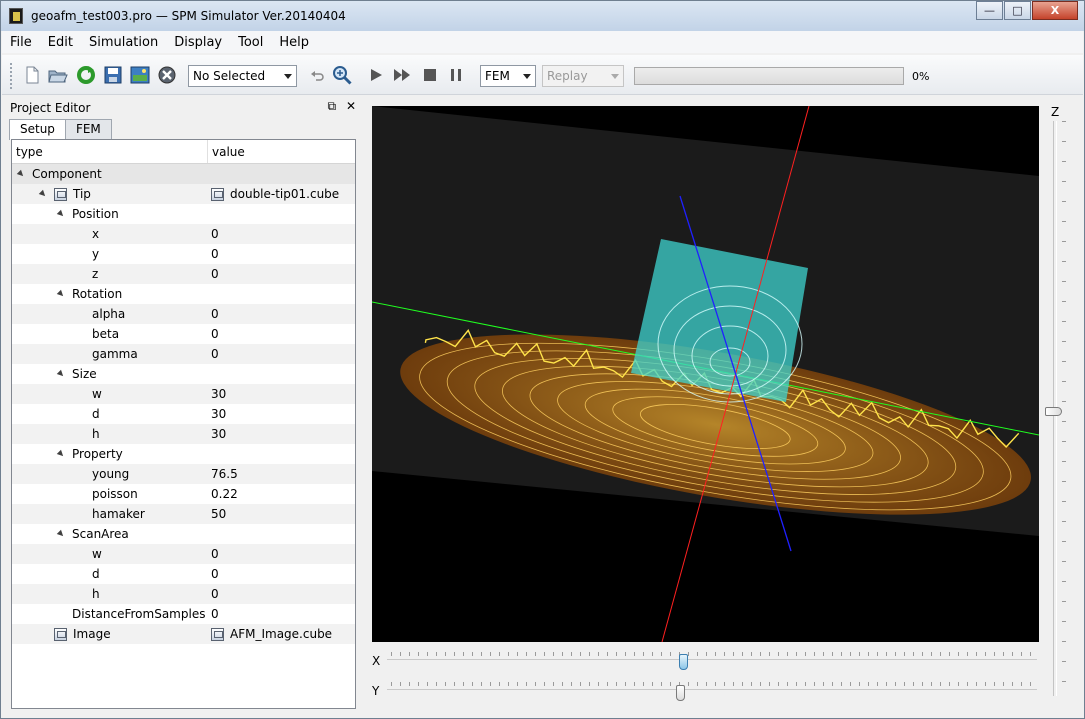 The image size is (1085, 719). What do you see at coordinates (1017, 10) in the screenshot?
I see `maximize-button: □` at bounding box center [1017, 10].